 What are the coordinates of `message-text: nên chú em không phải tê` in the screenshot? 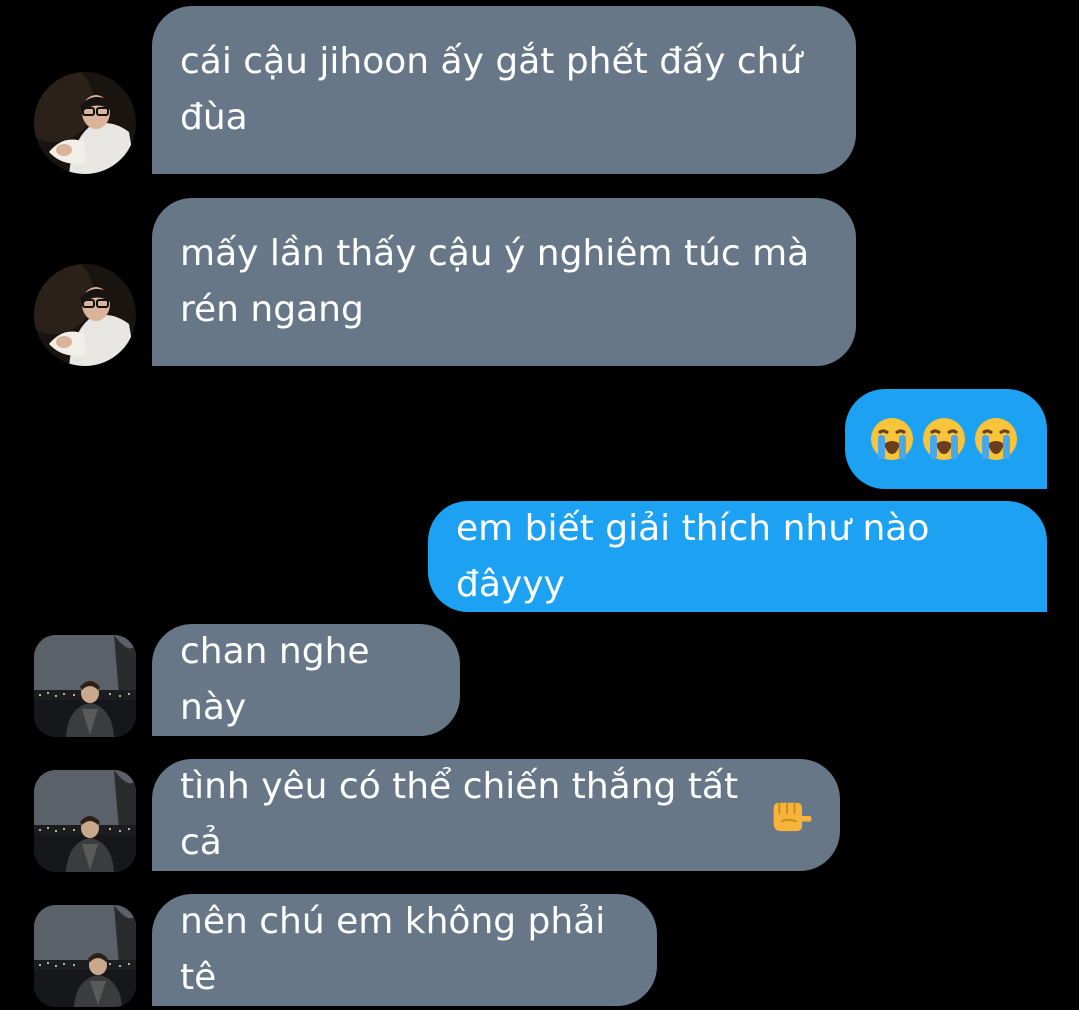 It's located at (393, 949).